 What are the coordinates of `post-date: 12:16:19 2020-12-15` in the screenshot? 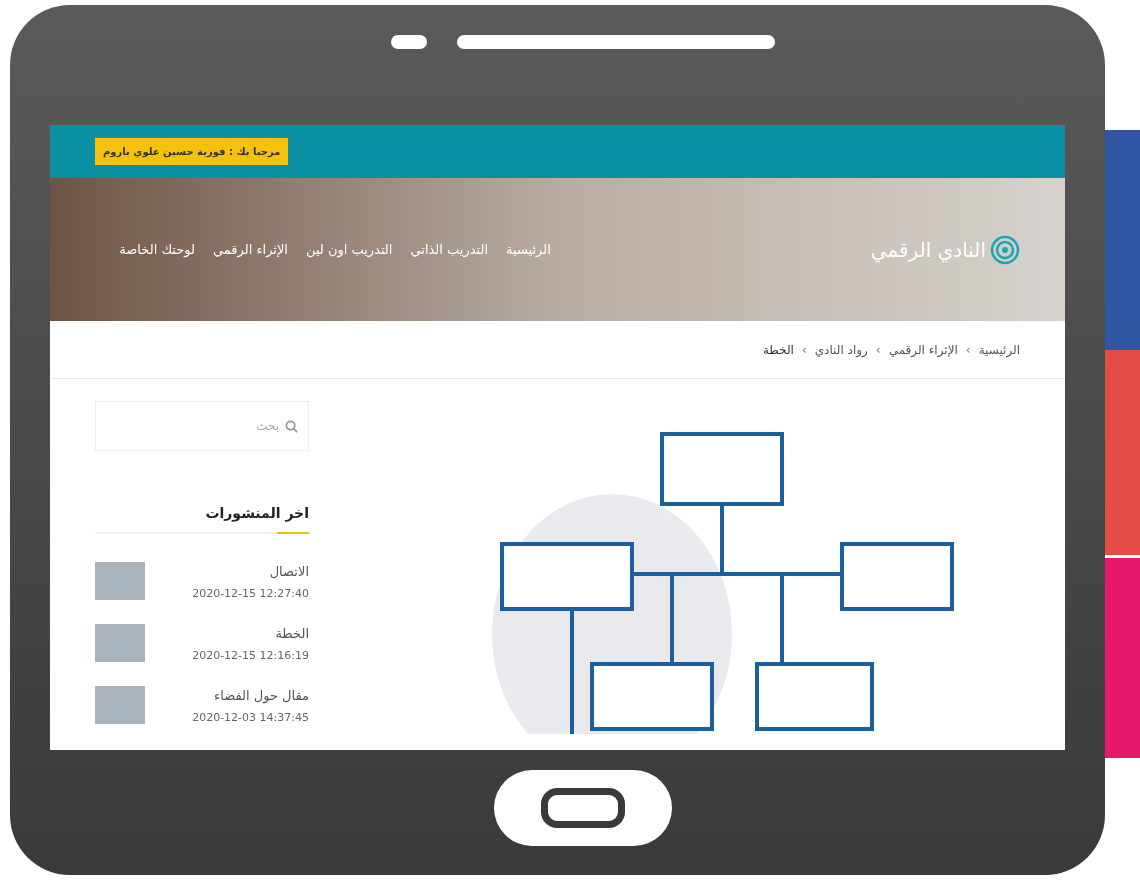 It's located at (250, 655).